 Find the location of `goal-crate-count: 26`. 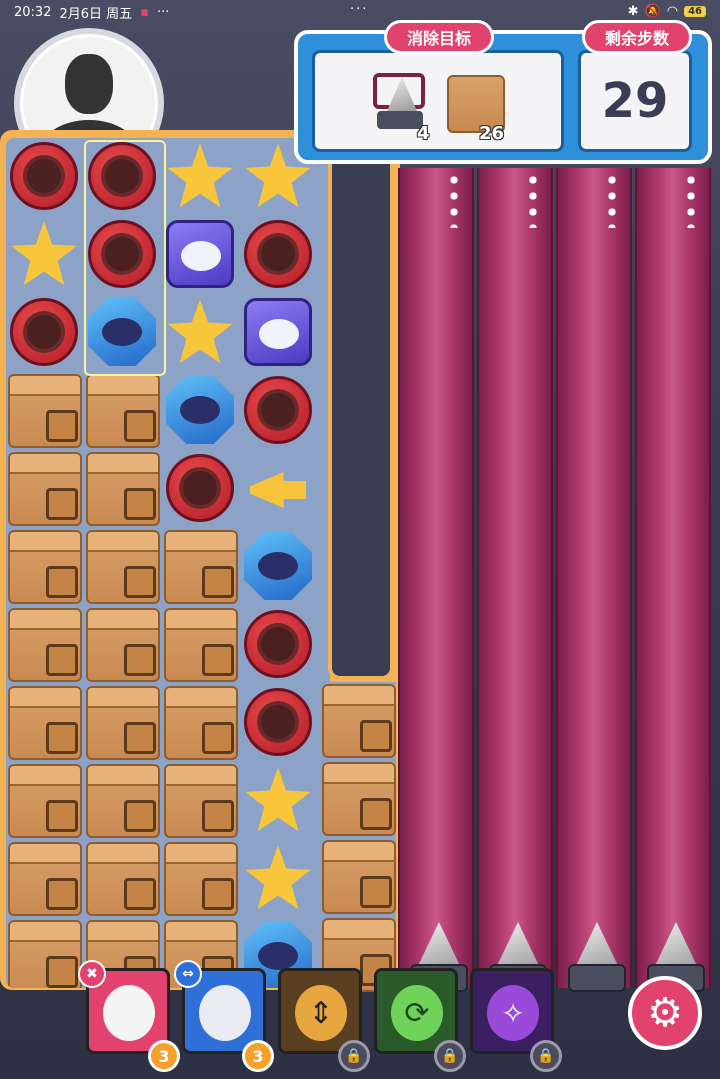

goal-crate-count: 26 is located at coordinates (492, 133).